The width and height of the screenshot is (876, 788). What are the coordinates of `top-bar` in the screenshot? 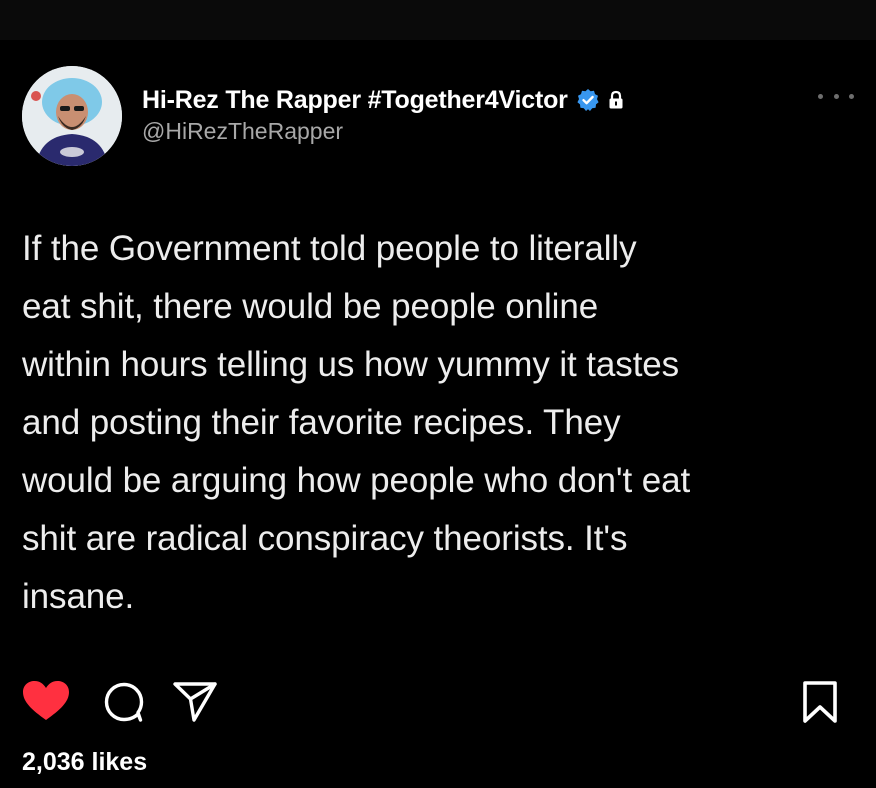 It's located at (438, 20).